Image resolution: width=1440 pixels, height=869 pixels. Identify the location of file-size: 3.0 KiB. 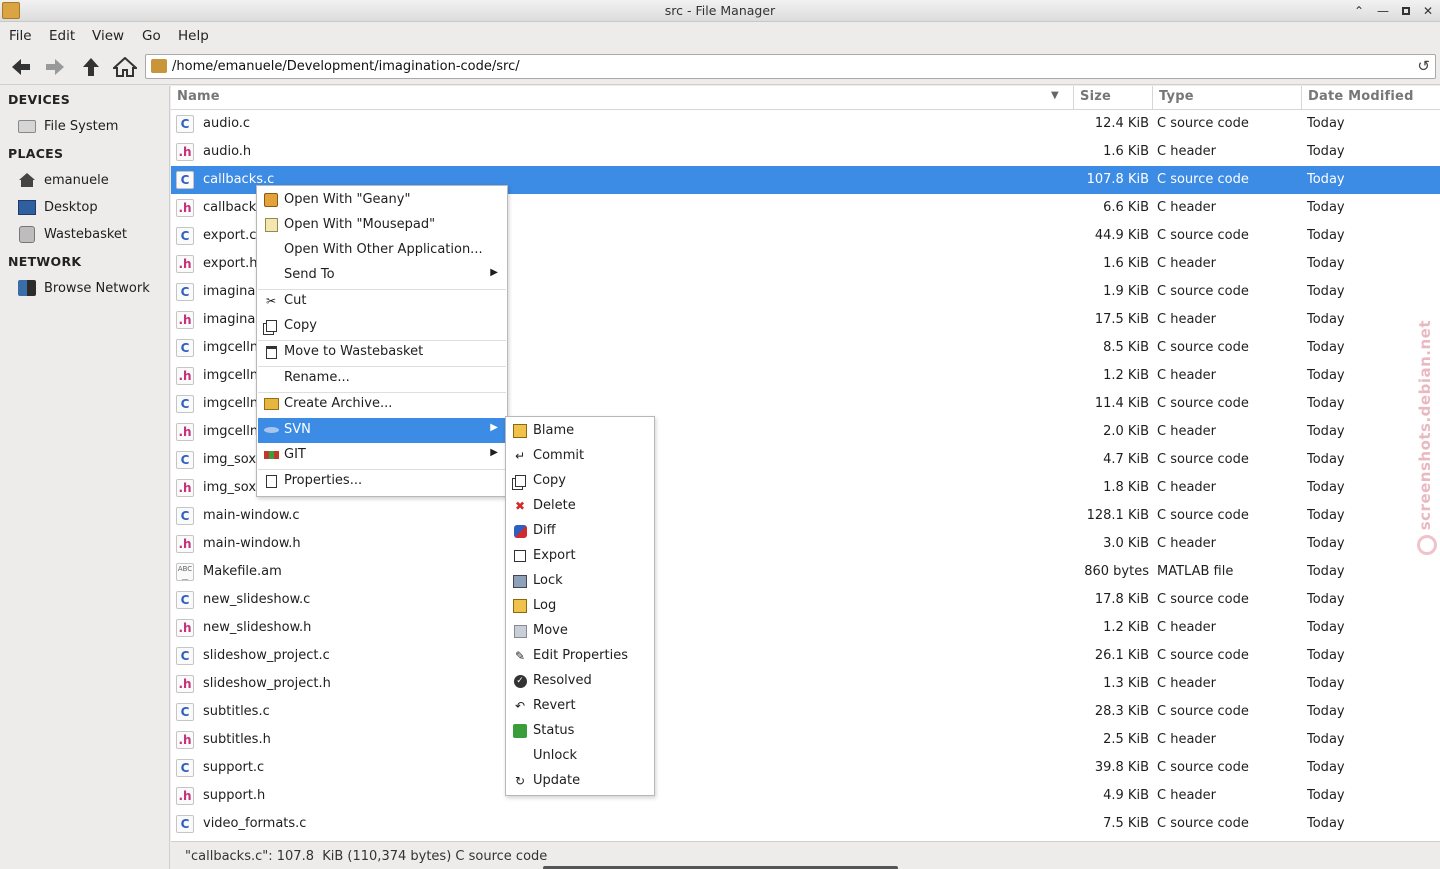
(1126, 543).